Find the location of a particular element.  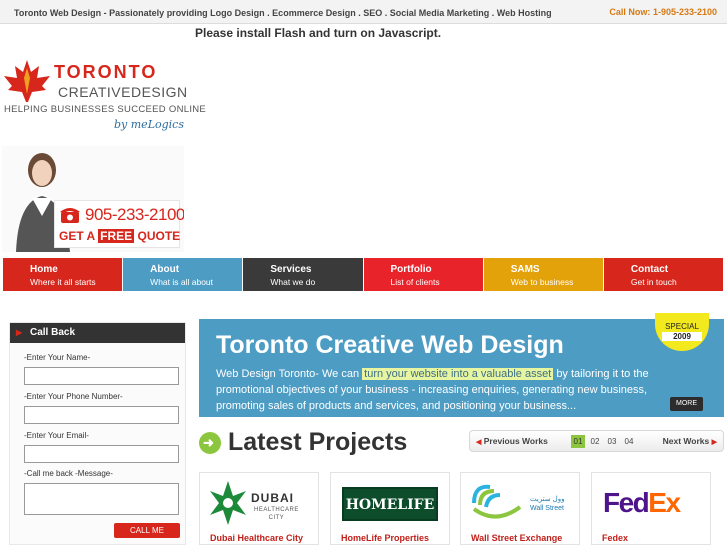

page-04: 04 is located at coordinates (629, 441).